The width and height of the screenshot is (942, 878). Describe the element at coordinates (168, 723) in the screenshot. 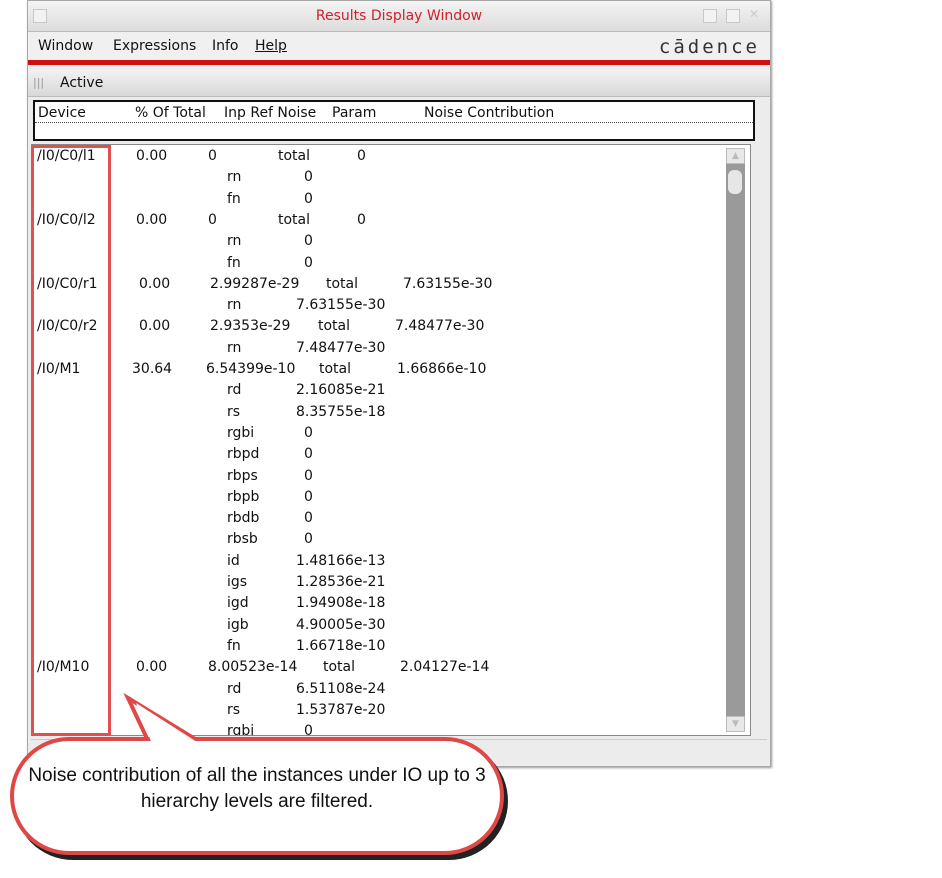

I see `callout-pointer-join` at that location.